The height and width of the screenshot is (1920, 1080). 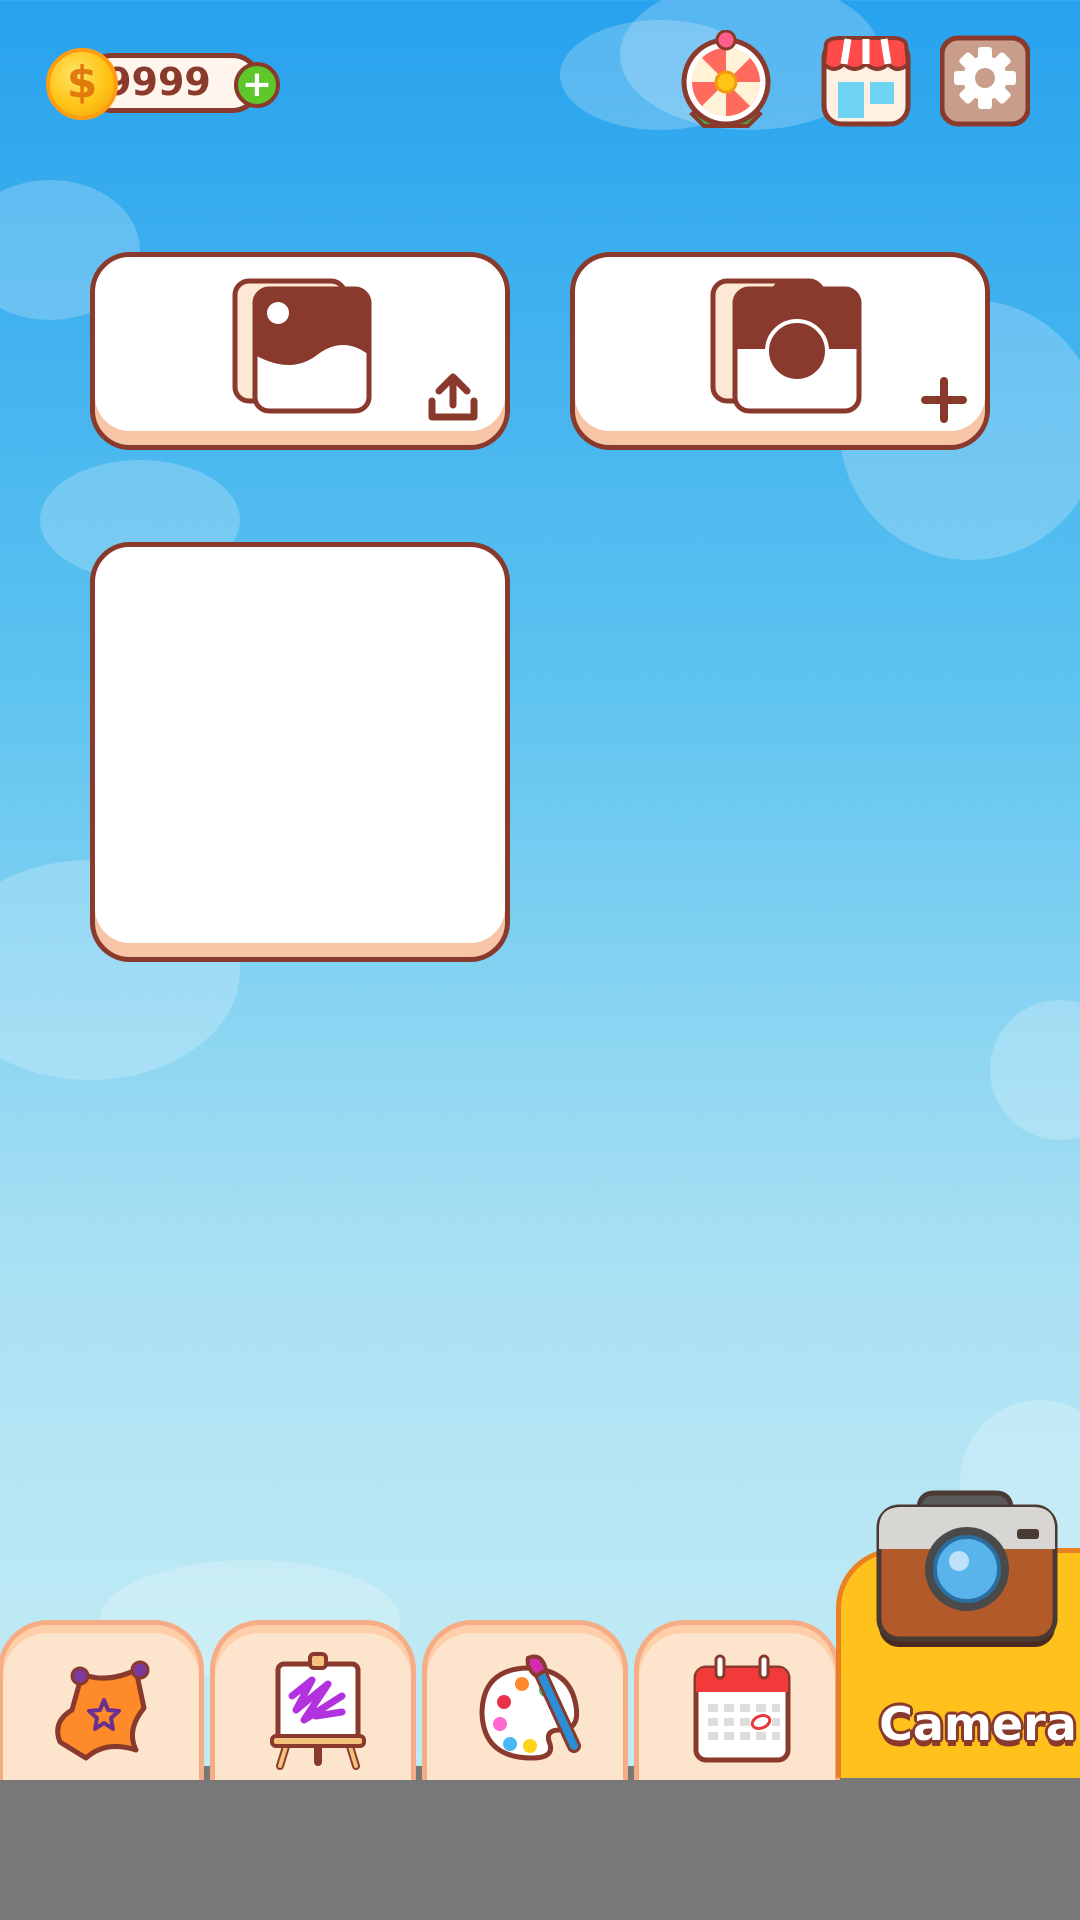 What do you see at coordinates (540, 1843) in the screenshot?
I see `bottom-bar-background` at bounding box center [540, 1843].